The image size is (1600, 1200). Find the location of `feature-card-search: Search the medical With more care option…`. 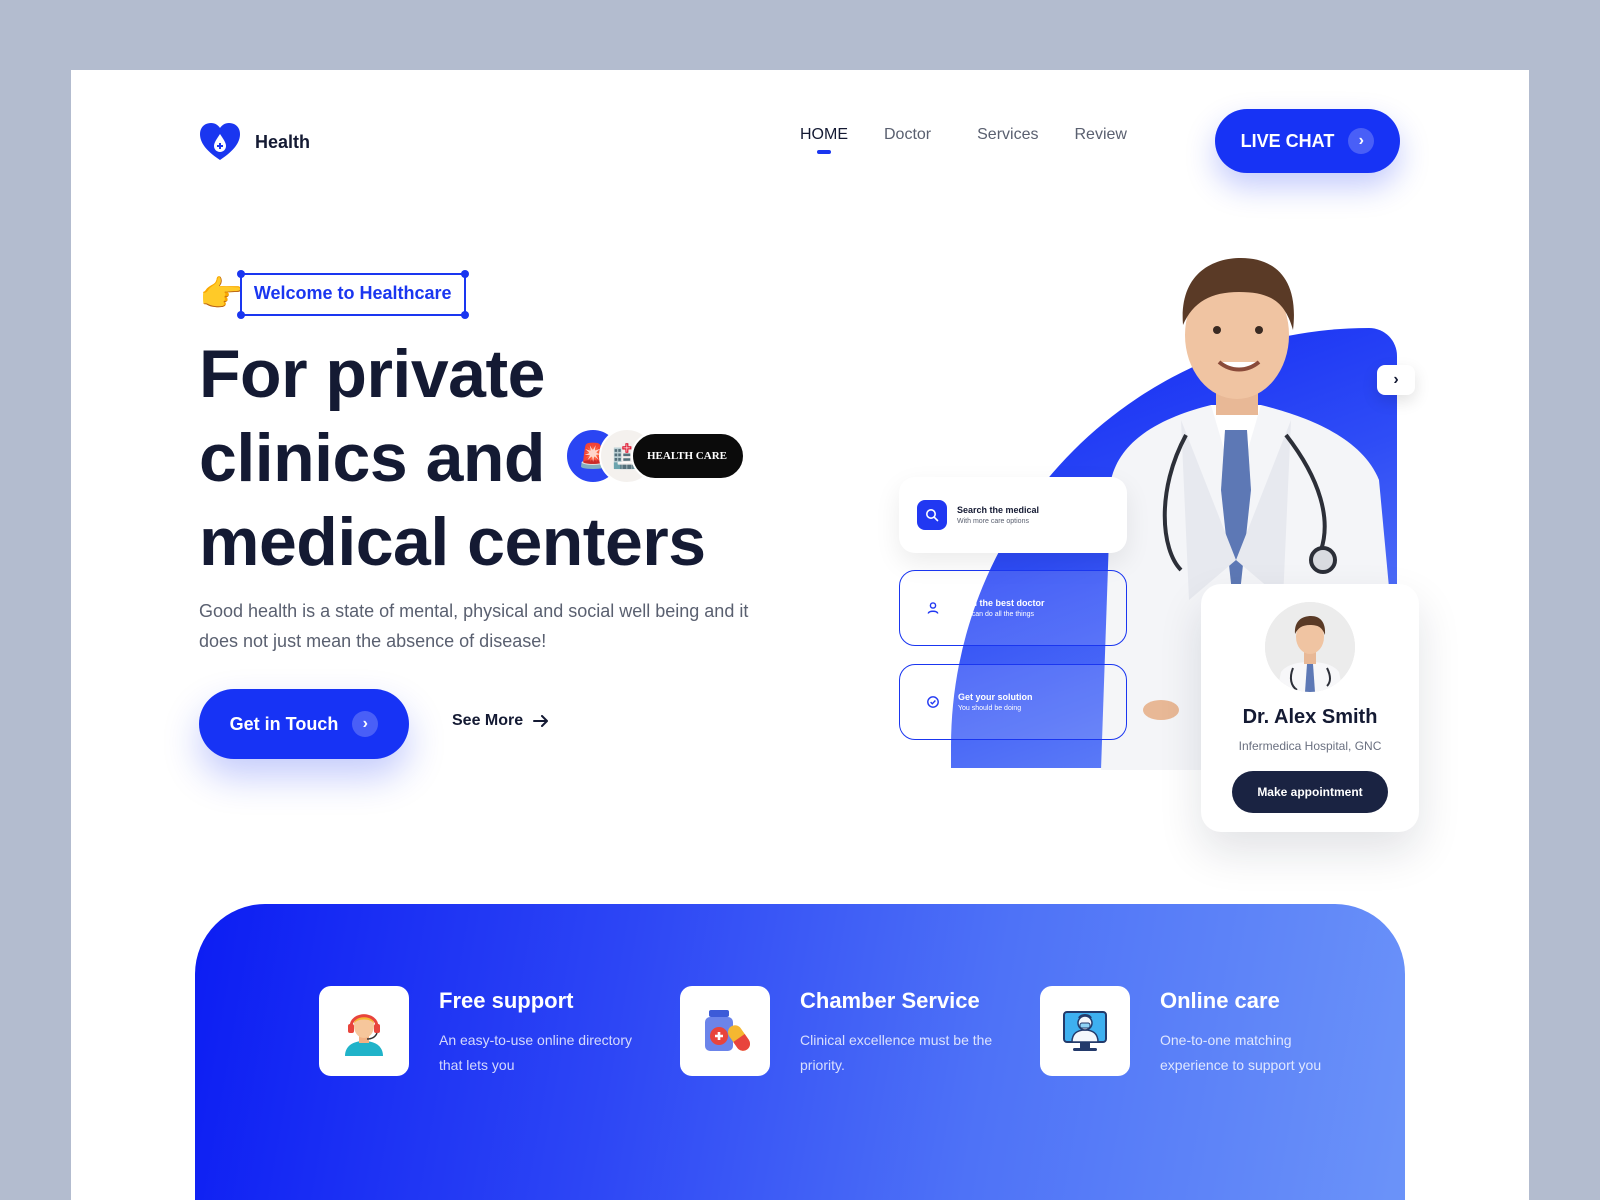

feature-card-search: Search the medical With more care option… is located at coordinates (1013, 515).